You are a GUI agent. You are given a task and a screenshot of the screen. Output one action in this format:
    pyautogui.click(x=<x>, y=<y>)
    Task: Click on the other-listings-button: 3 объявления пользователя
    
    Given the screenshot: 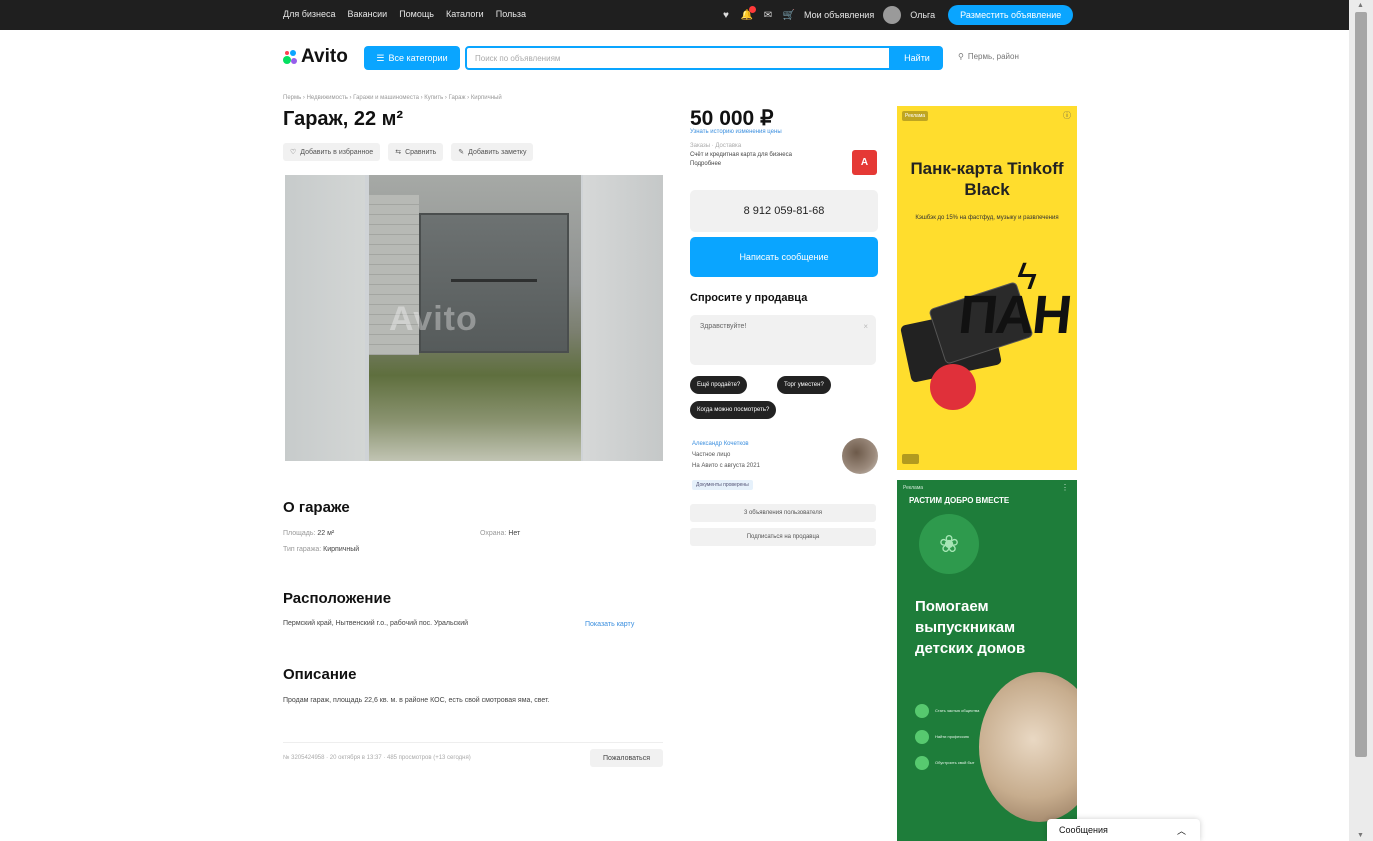 What is the action you would take?
    pyautogui.click(x=783, y=513)
    